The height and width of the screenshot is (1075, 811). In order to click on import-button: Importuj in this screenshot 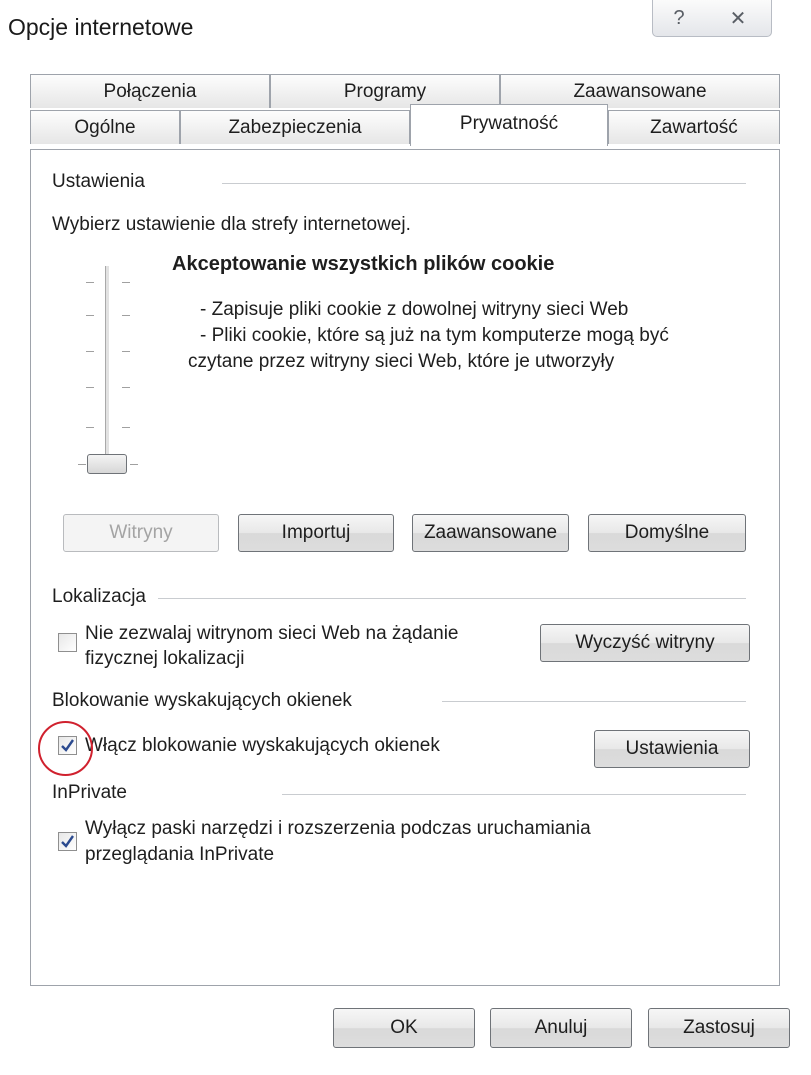, I will do `click(316, 533)`.